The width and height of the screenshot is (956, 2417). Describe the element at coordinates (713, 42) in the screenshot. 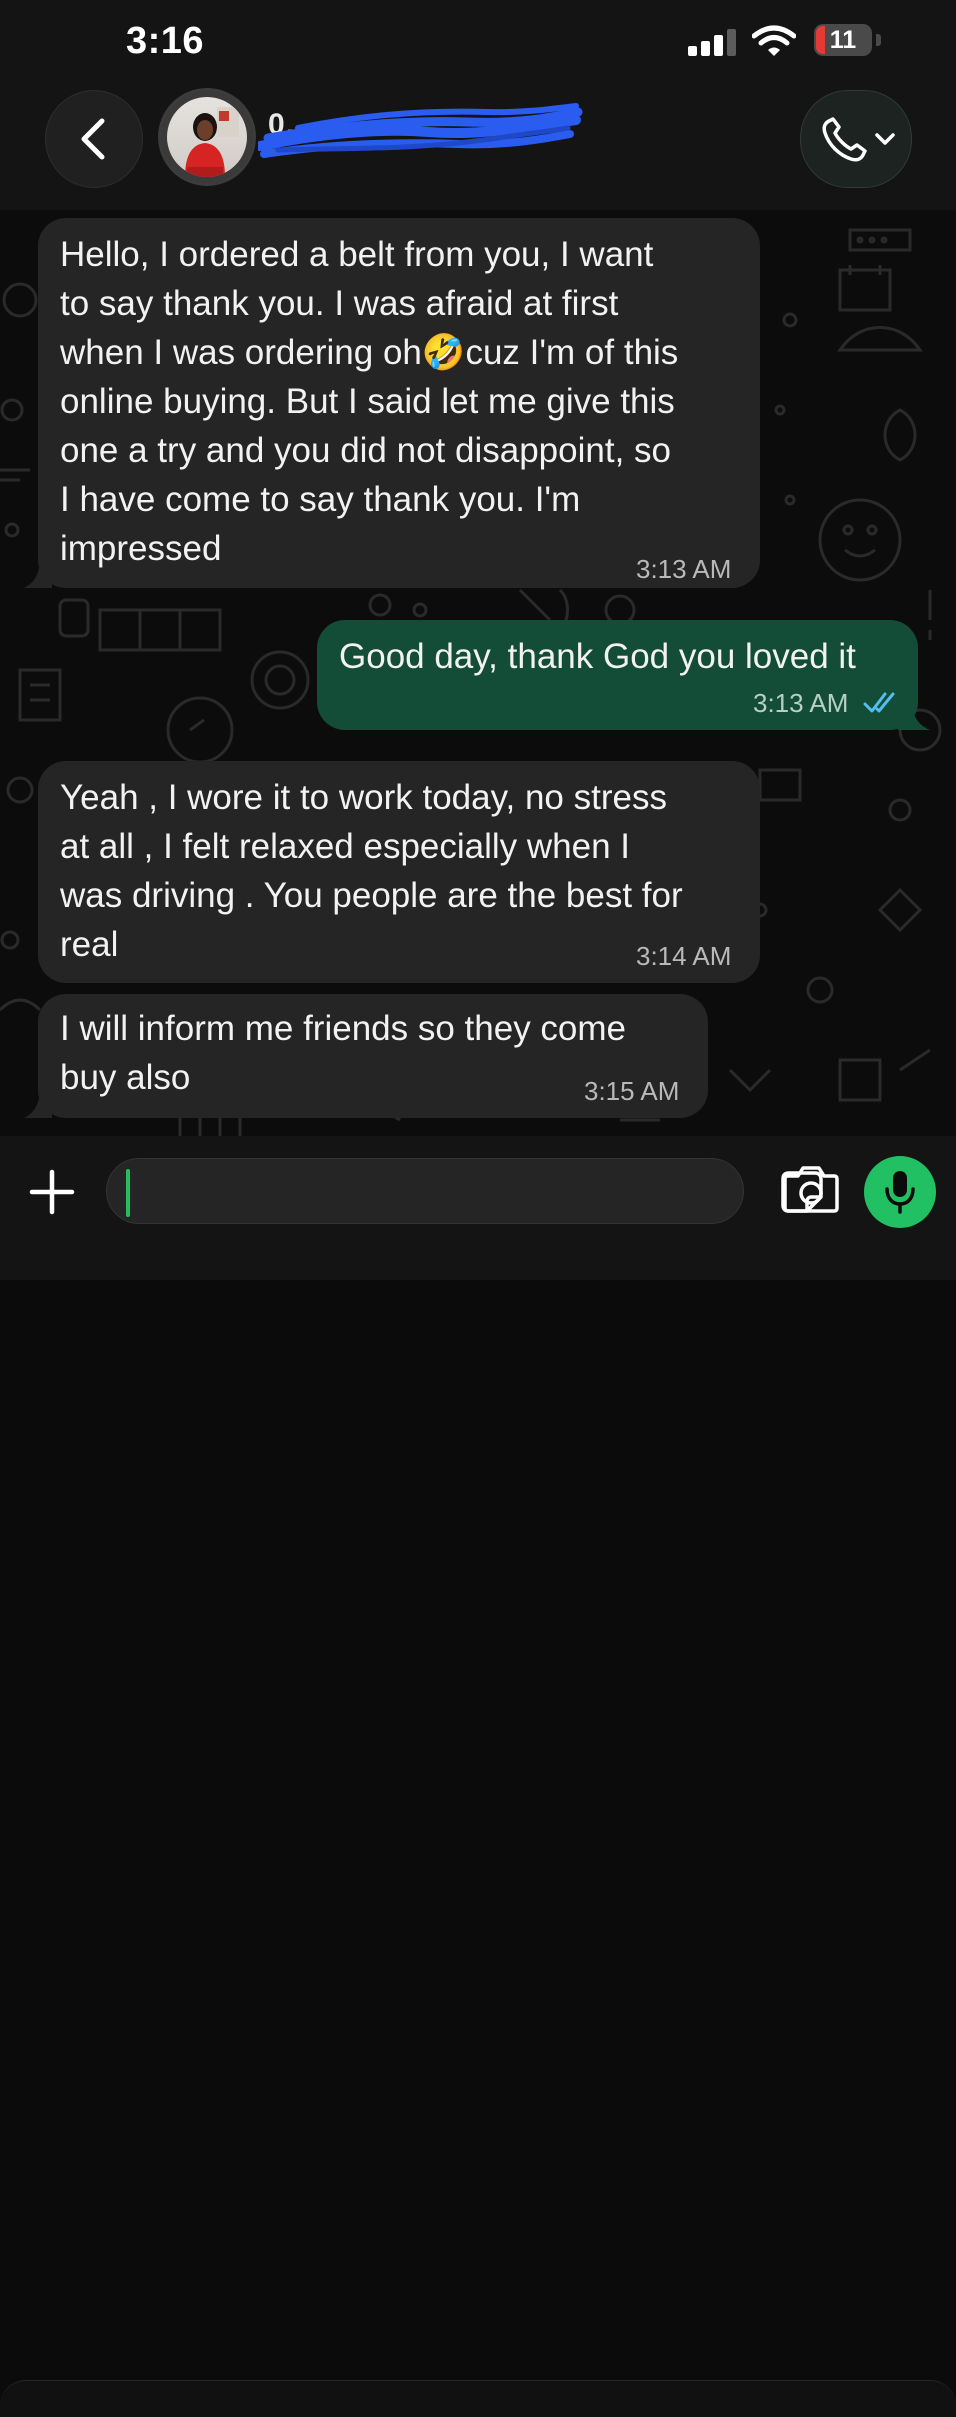

I see `cellular-signal-icon` at that location.